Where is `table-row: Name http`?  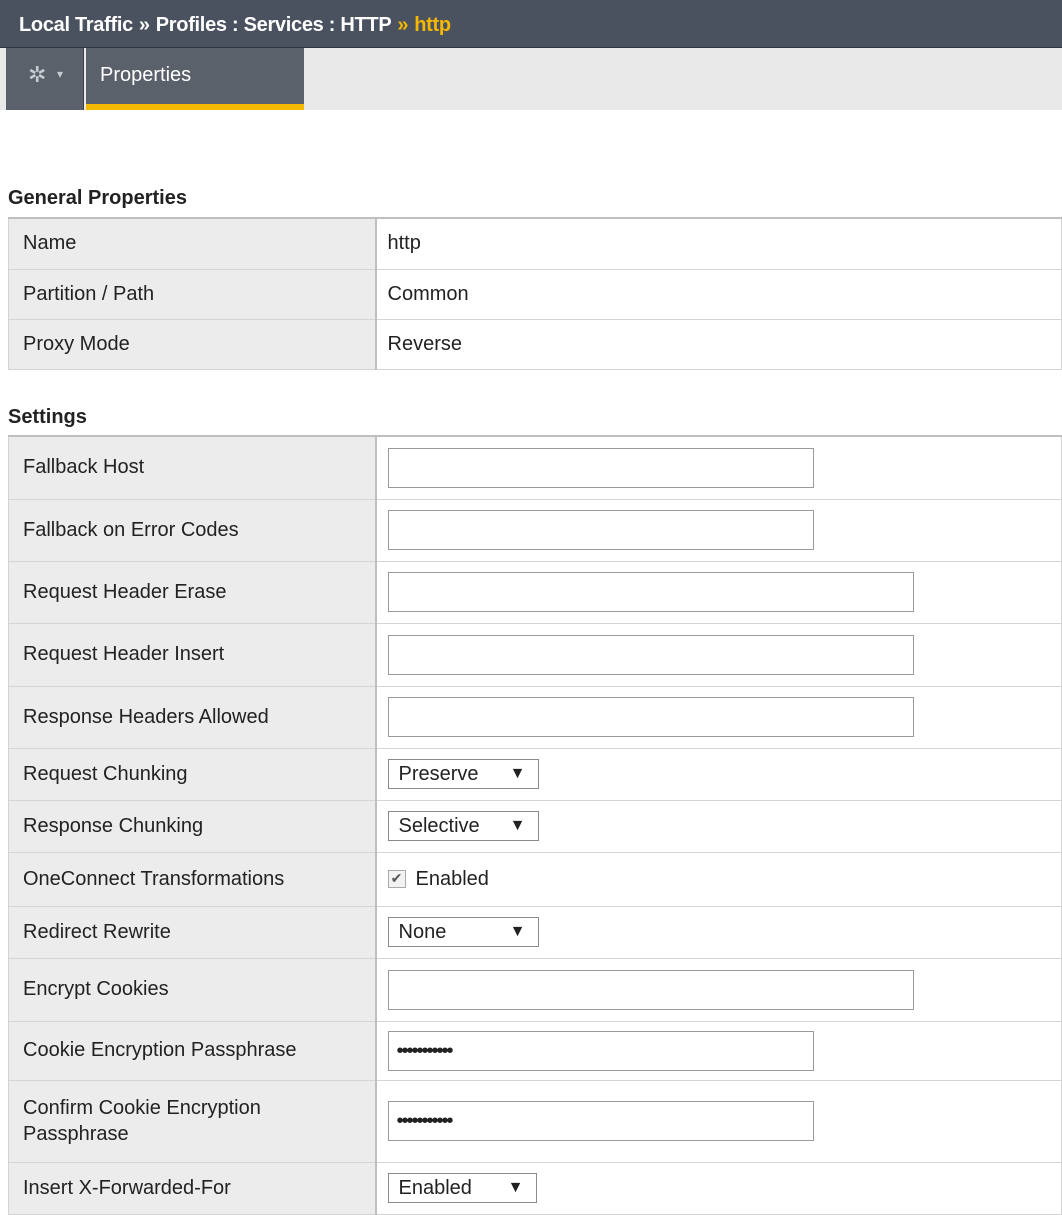 table-row: Name http is located at coordinates (535, 243).